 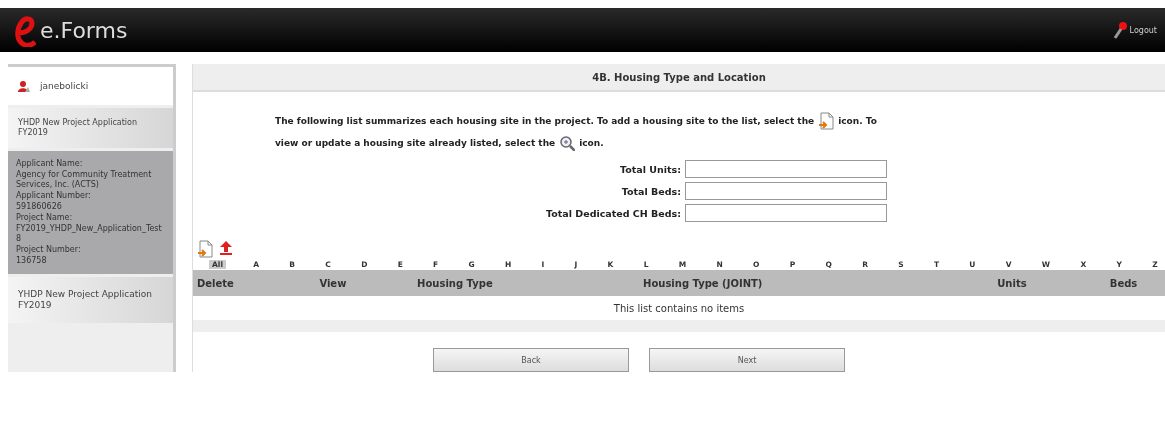 I want to click on info-value: 136758, so click(x=32, y=261).